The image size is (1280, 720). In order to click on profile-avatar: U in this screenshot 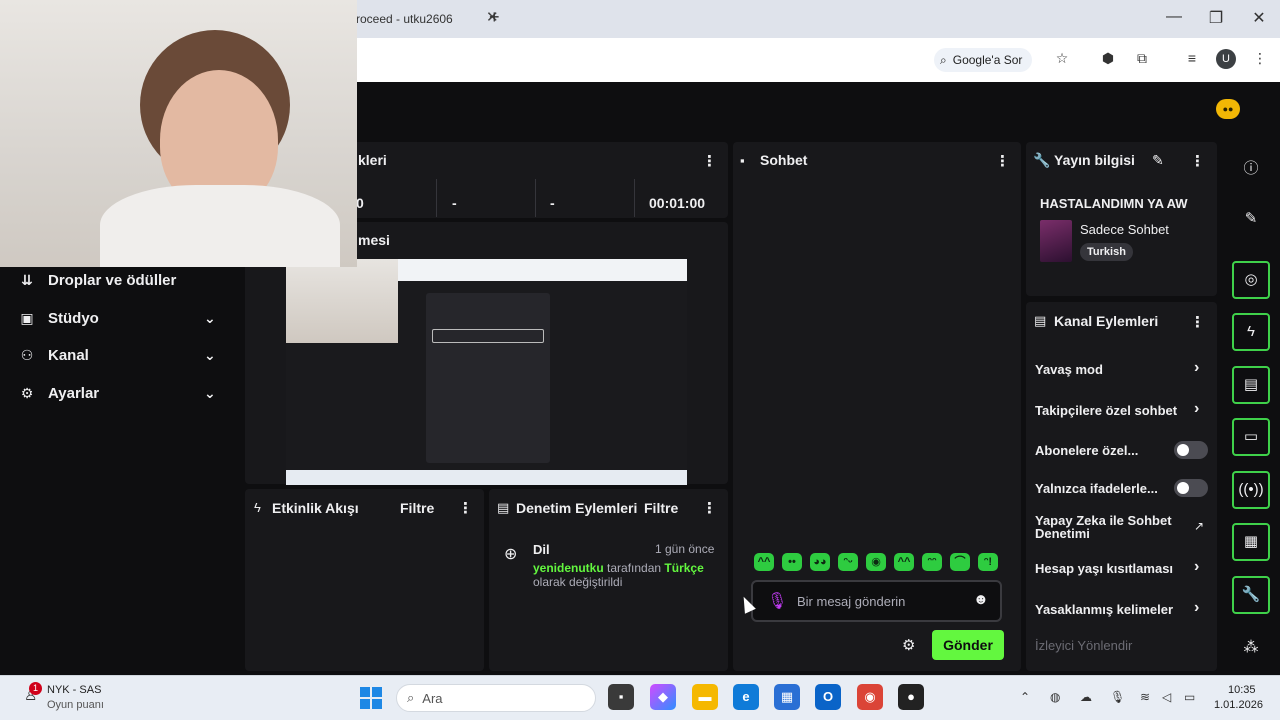, I will do `click(1226, 59)`.